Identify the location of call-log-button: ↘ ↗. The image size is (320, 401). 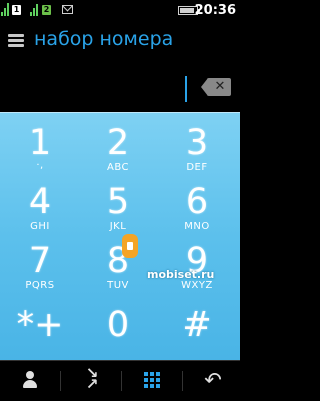
(91, 381).